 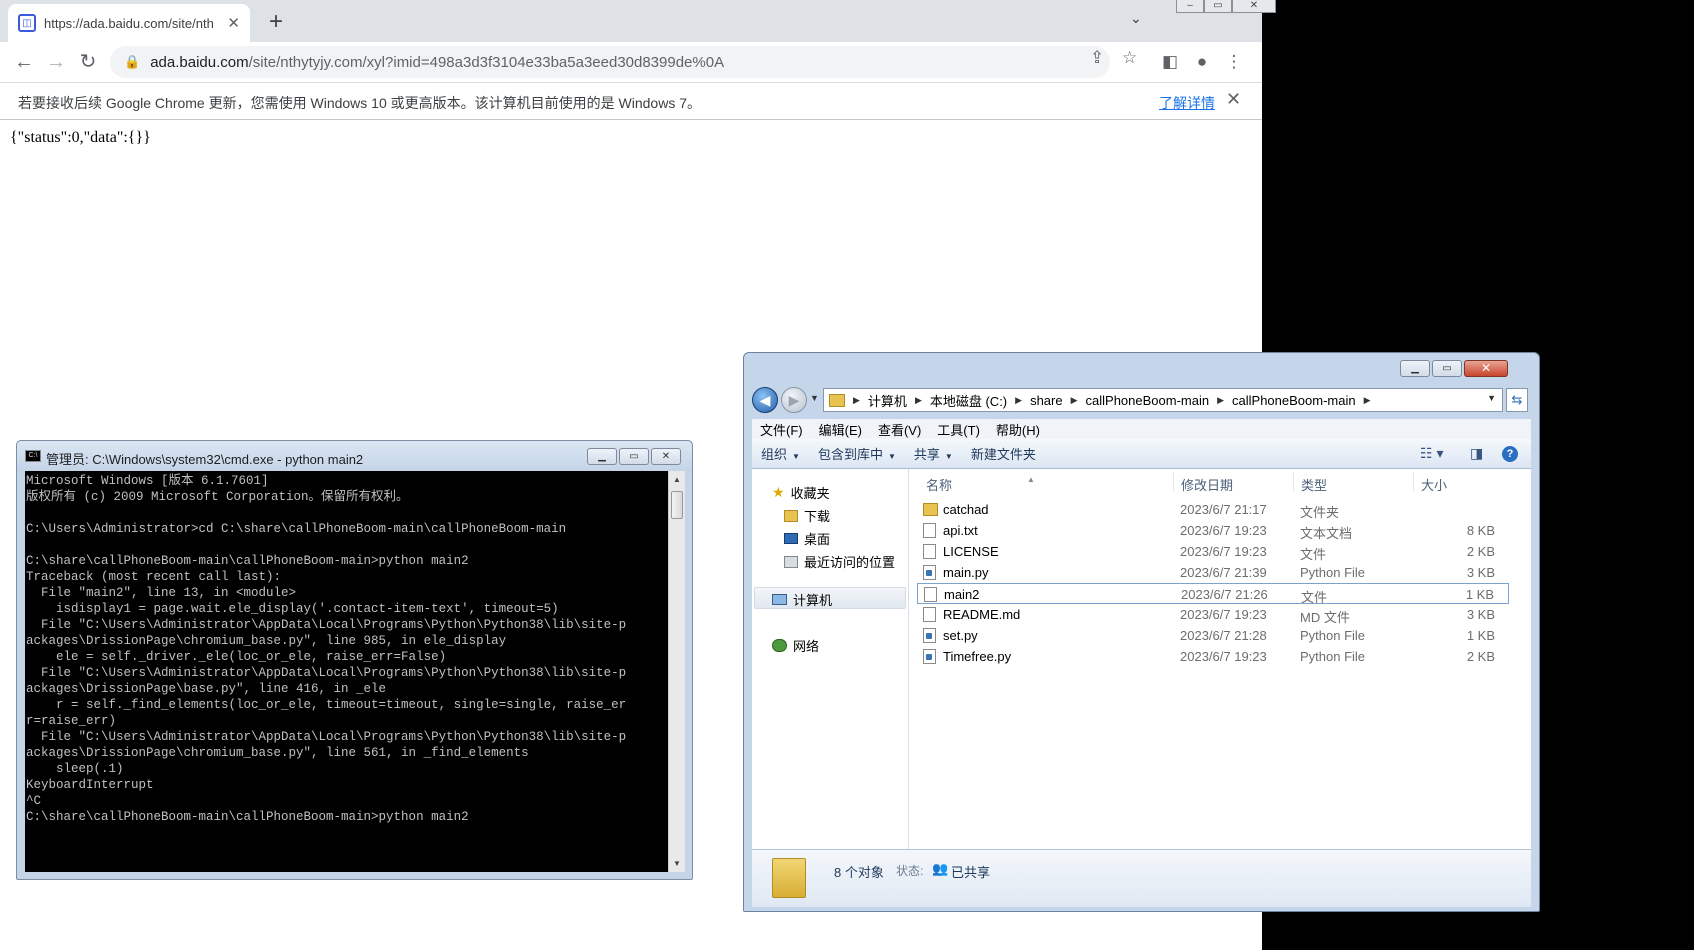 What do you see at coordinates (958, 429) in the screenshot?
I see `menu-tools: 工具(T)` at bounding box center [958, 429].